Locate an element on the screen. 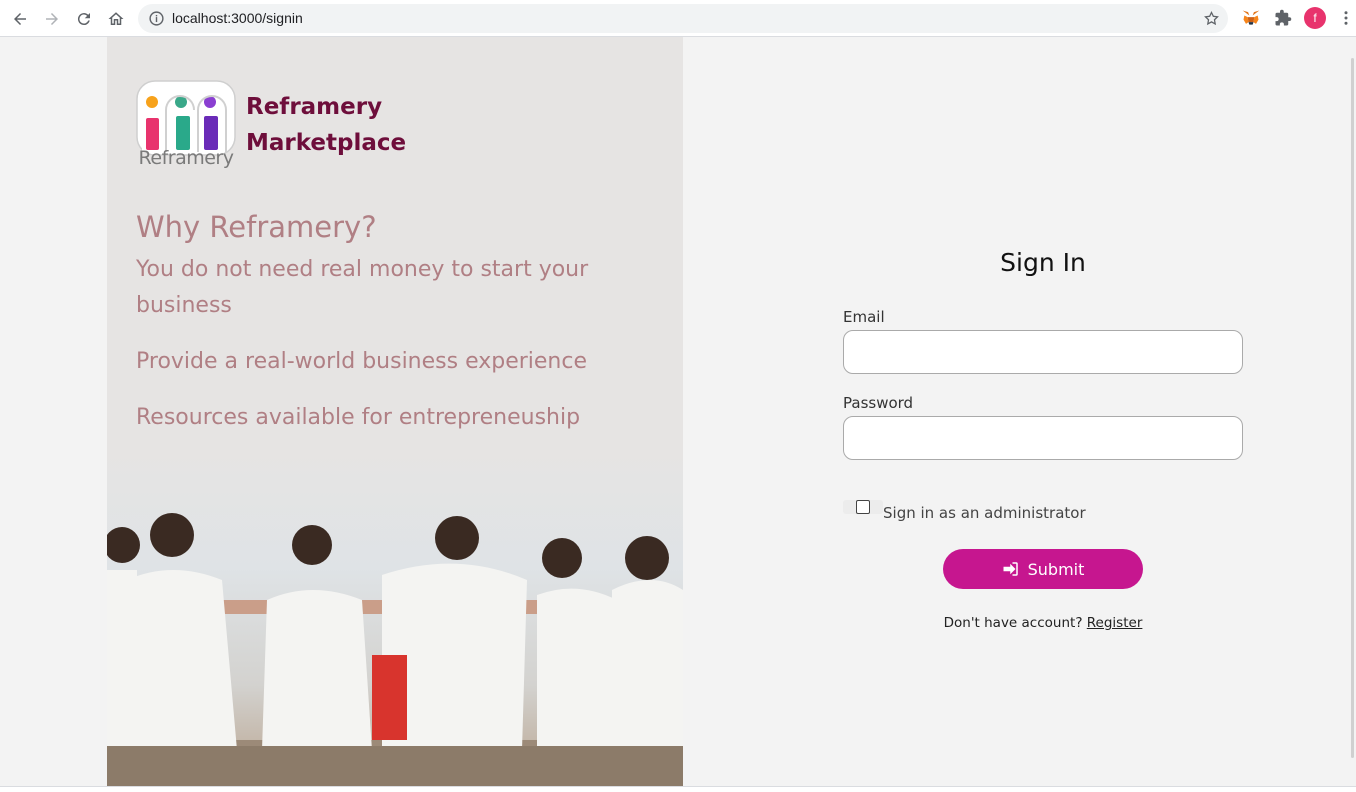 The width and height of the screenshot is (1356, 792). register-link: Register is located at coordinates (1115, 623).